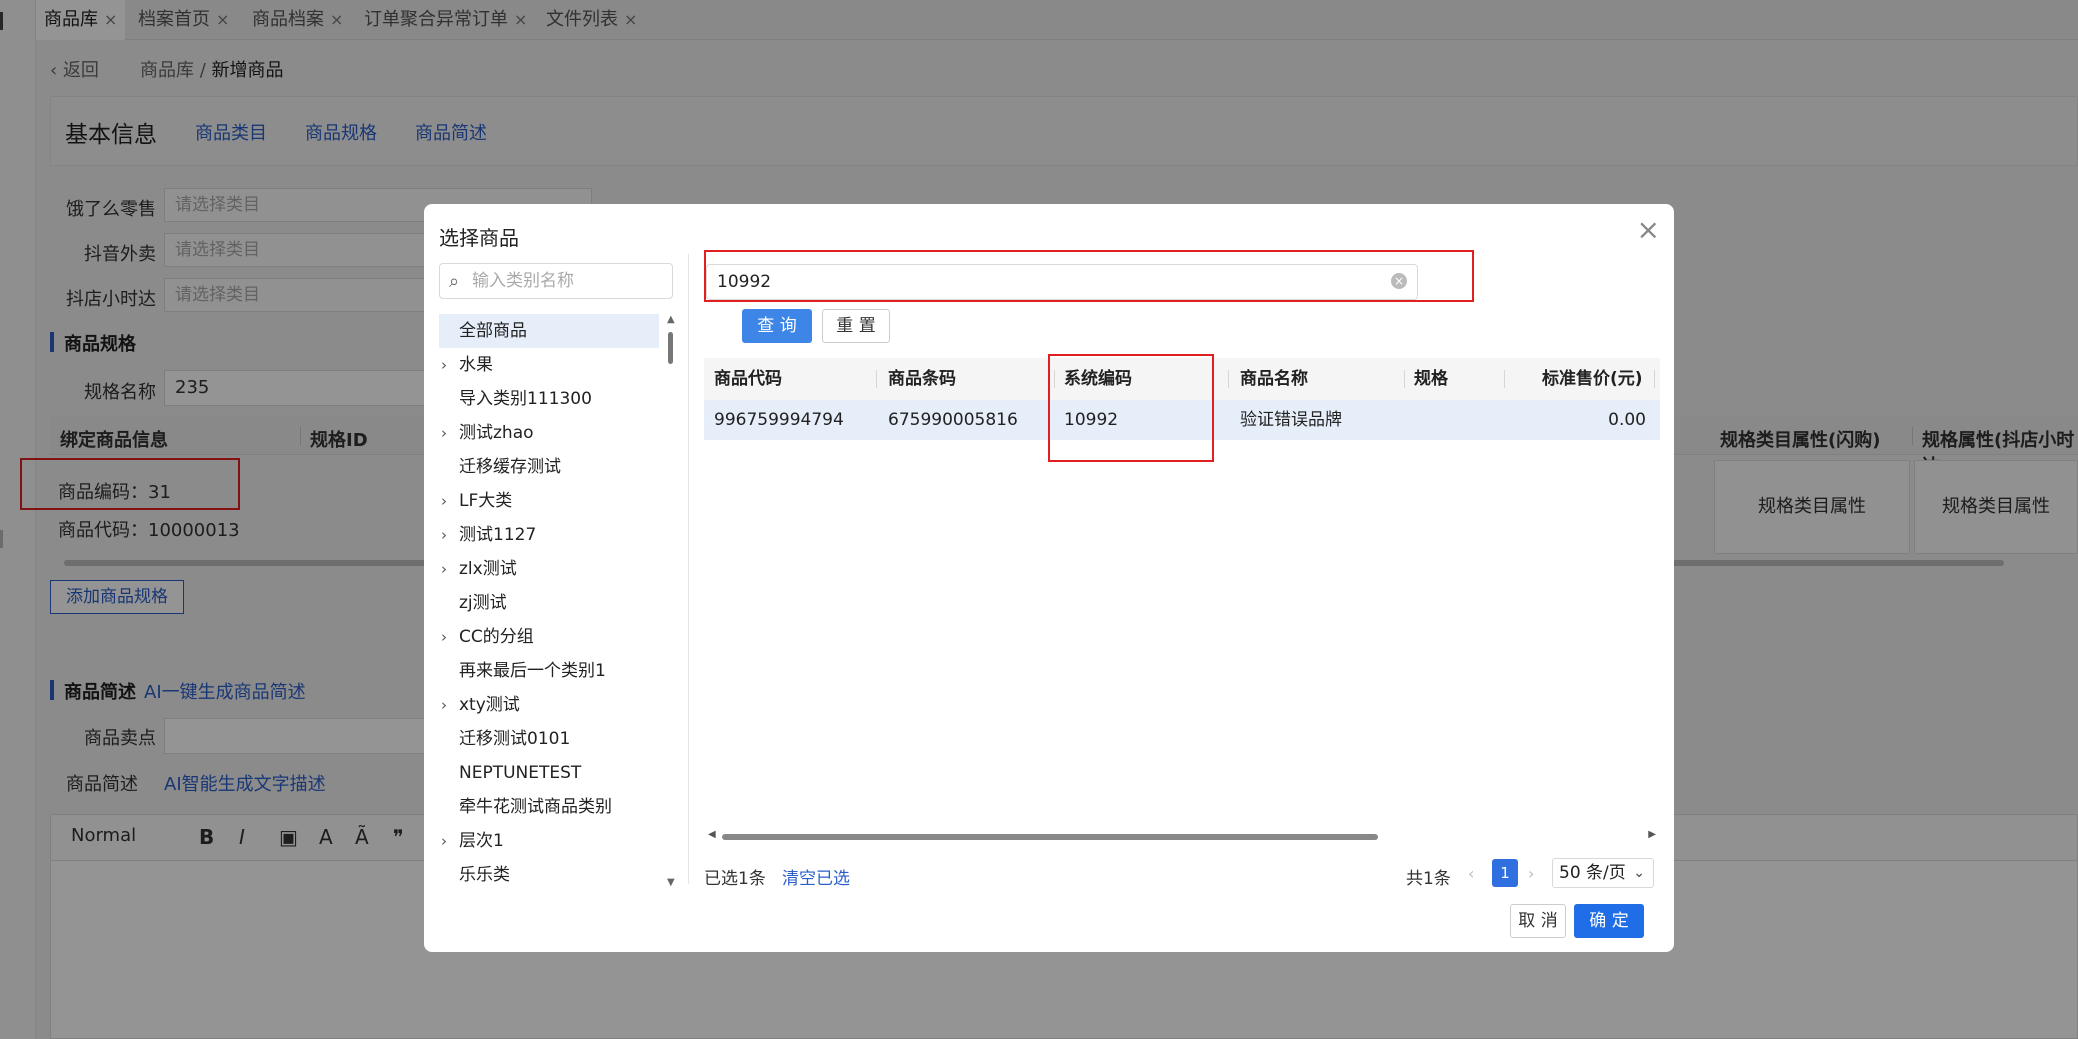 The height and width of the screenshot is (1039, 2078). I want to click on header-goods-code: 商品代码, so click(748, 379).